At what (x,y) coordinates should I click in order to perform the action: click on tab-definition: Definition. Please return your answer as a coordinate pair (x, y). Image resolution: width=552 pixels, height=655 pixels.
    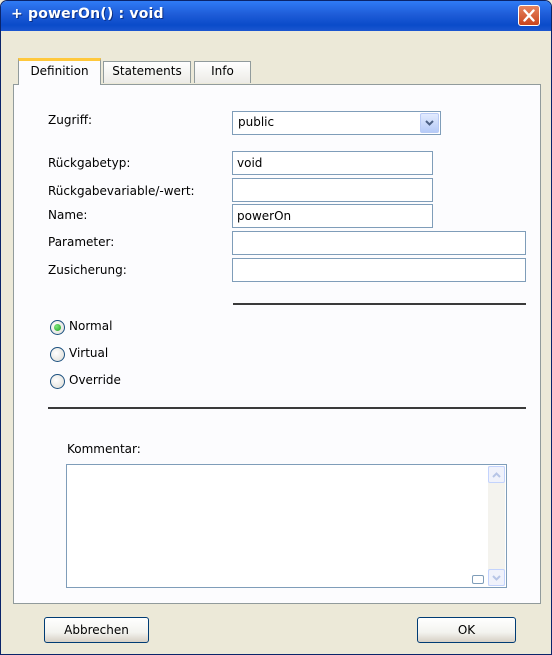
    Looking at the image, I should click on (59, 71).